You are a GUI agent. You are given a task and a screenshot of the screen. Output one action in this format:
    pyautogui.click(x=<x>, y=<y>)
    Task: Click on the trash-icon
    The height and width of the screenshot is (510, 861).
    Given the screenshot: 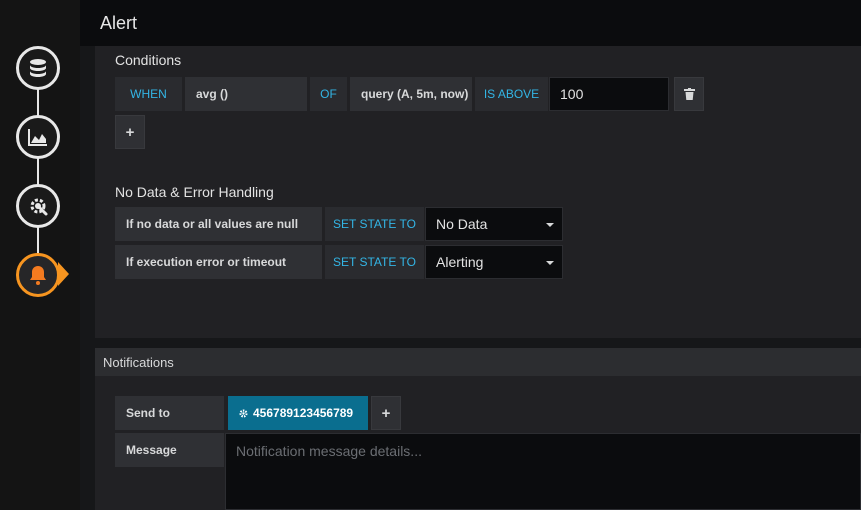 What is the action you would take?
    pyautogui.click(x=689, y=94)
    